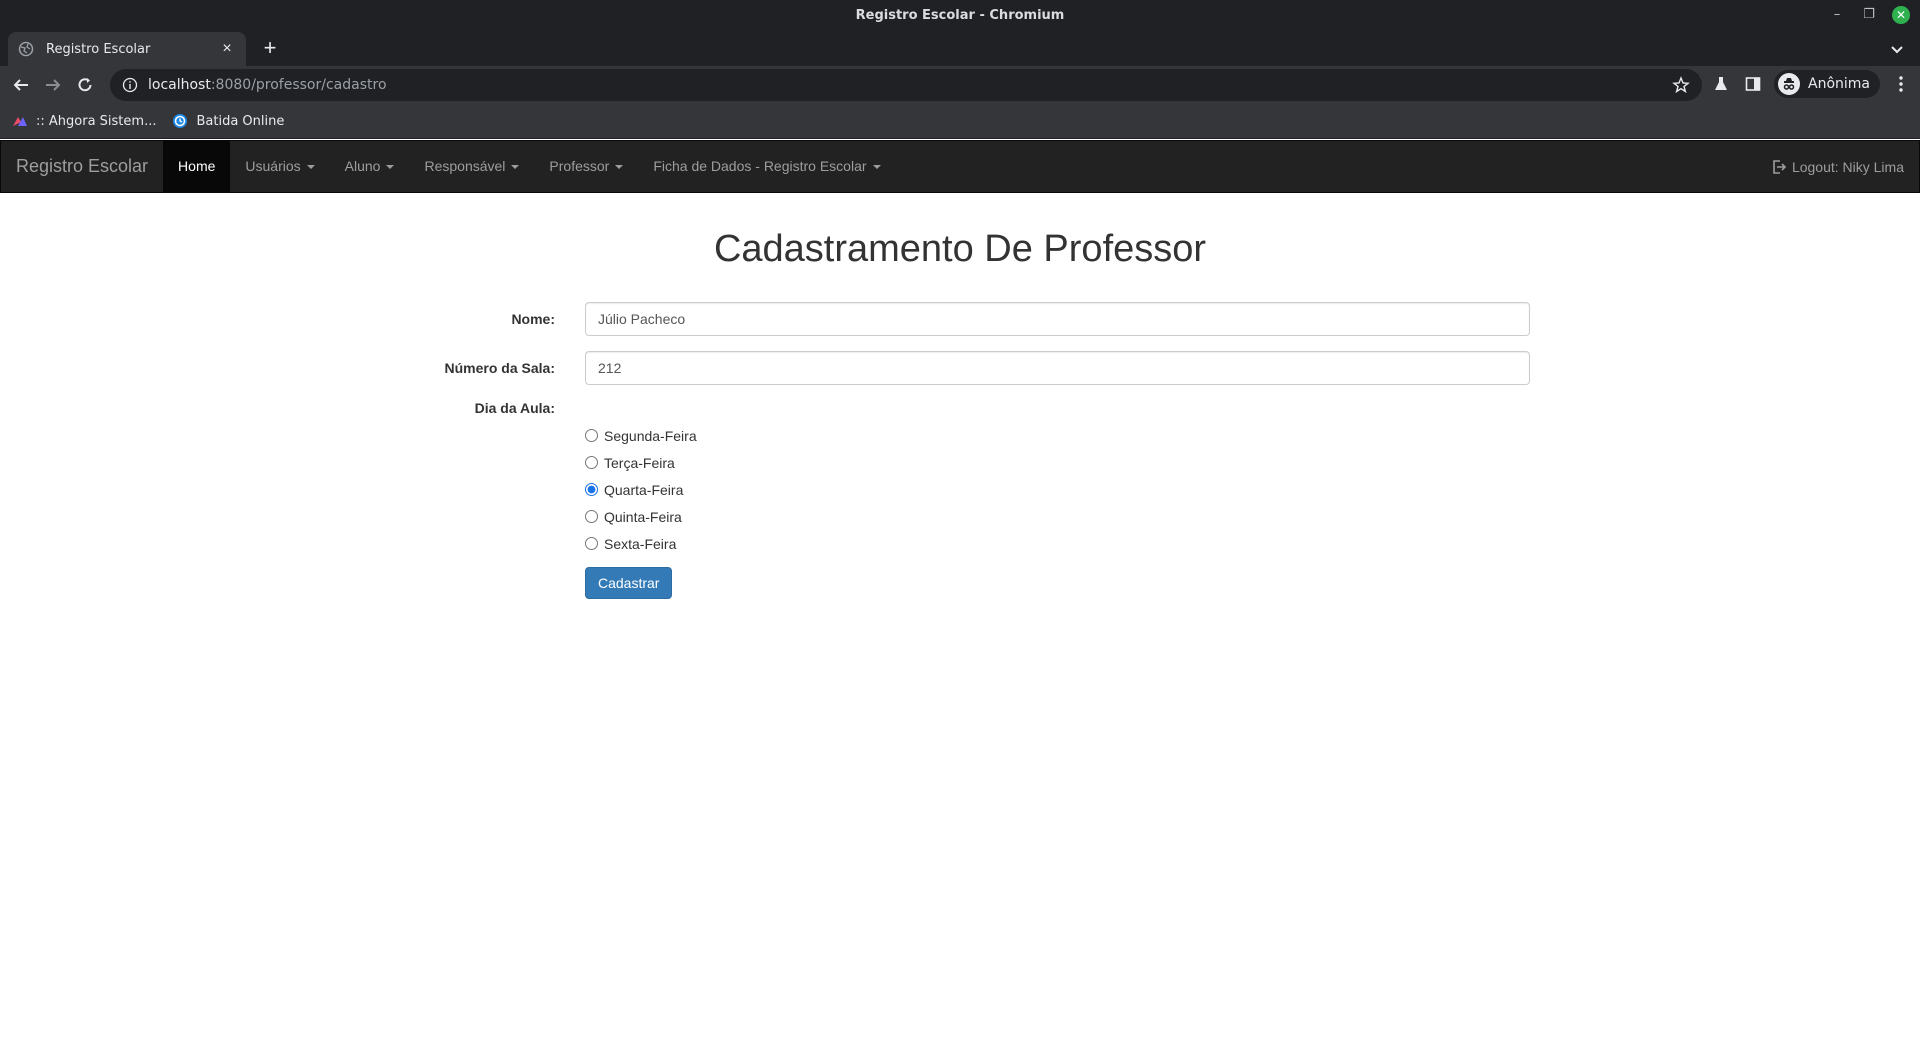 The height and width of the screenshot is (1040, 1920). Describe the element at coordinates (960, 121) in the screenshot. I see `bookmarks-bar: :: Ahgora Sistem... Batida Online` at that location.